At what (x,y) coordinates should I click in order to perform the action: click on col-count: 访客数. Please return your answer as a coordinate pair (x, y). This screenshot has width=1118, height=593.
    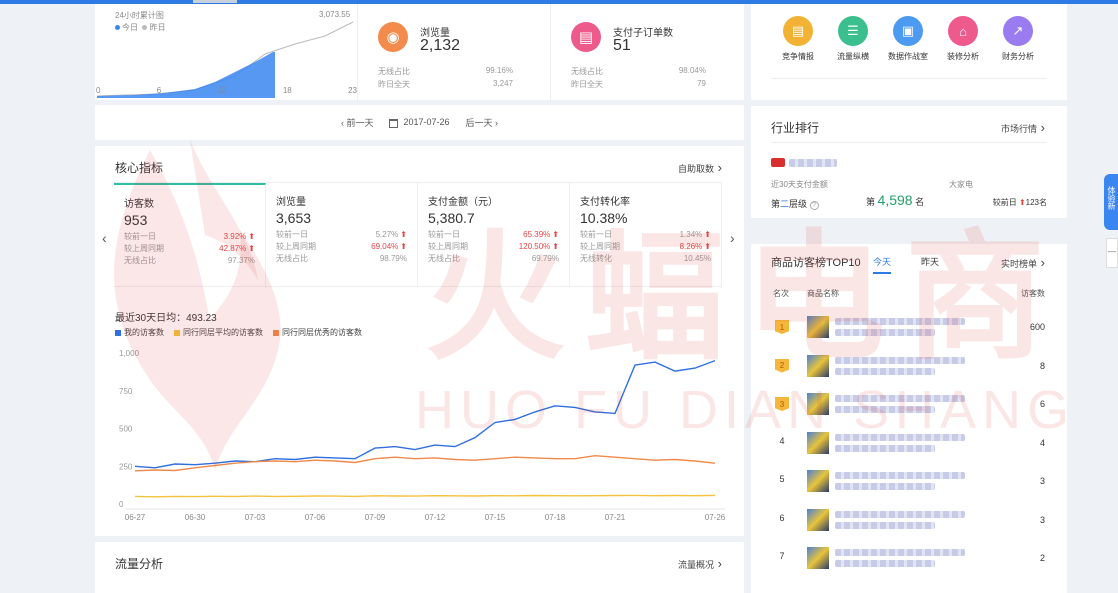
    Looking at the image, I should click on (1033, 293).